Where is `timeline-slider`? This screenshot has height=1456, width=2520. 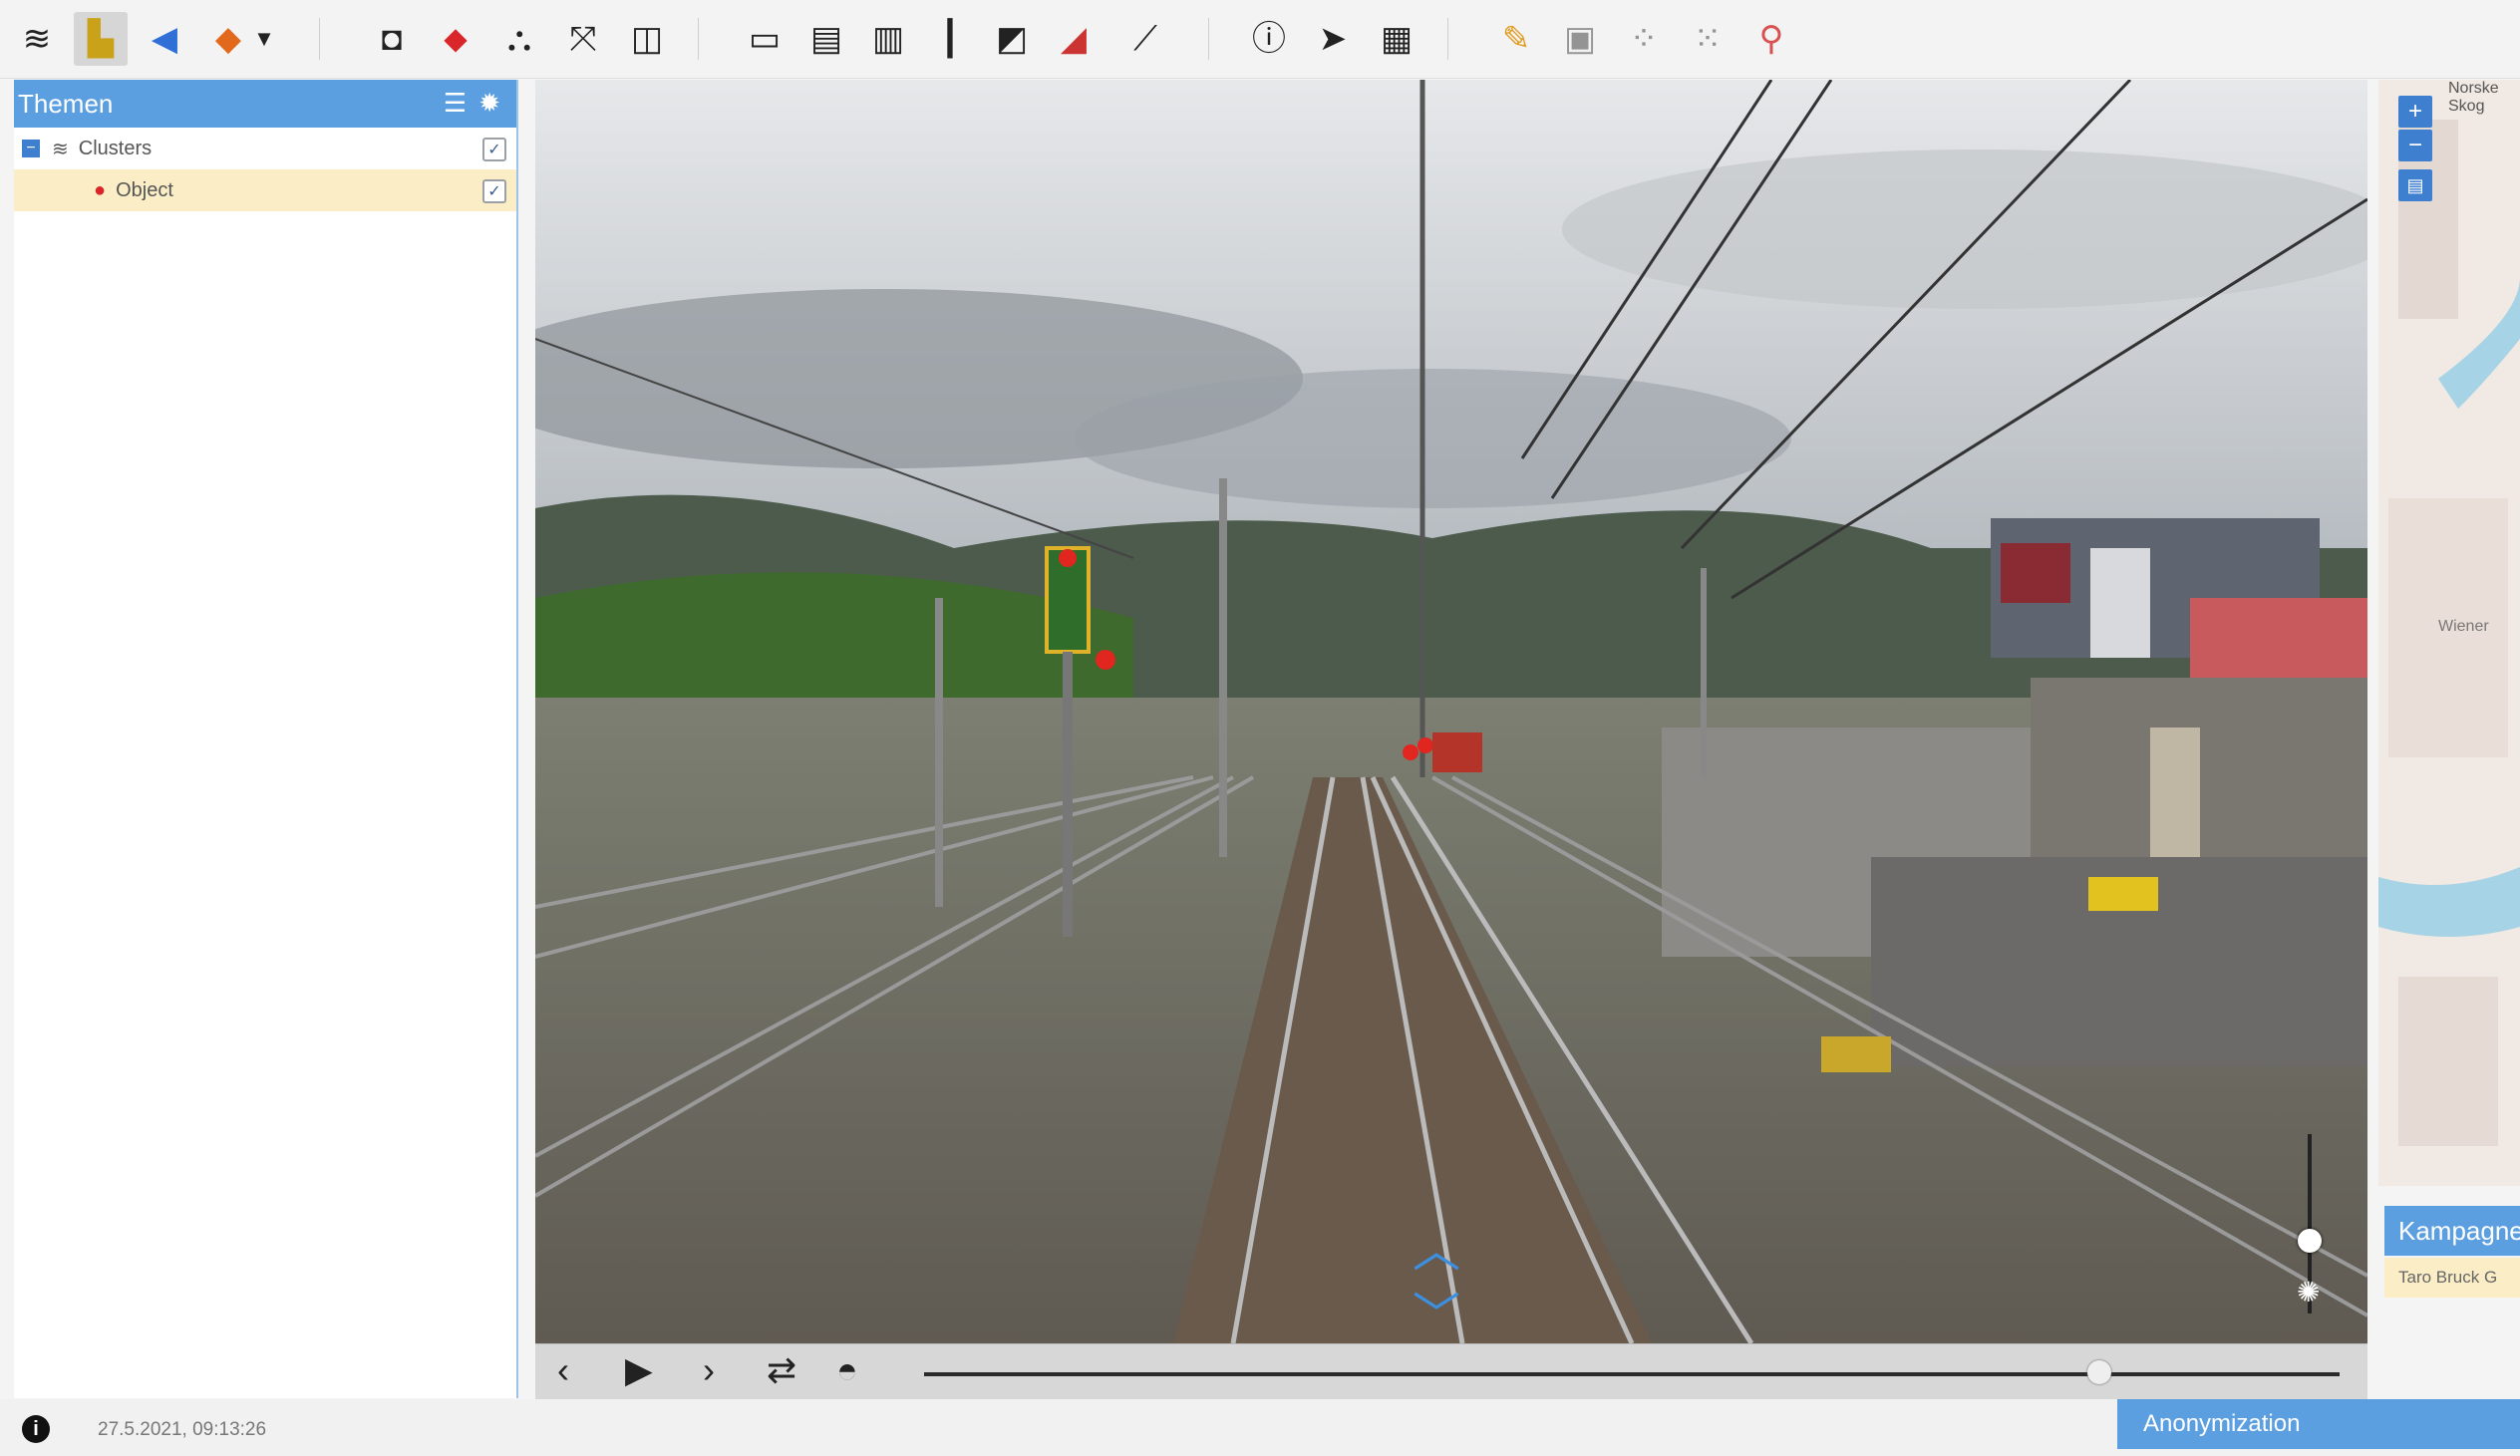
timeline-slider is located at coordinates (1632, 1374).